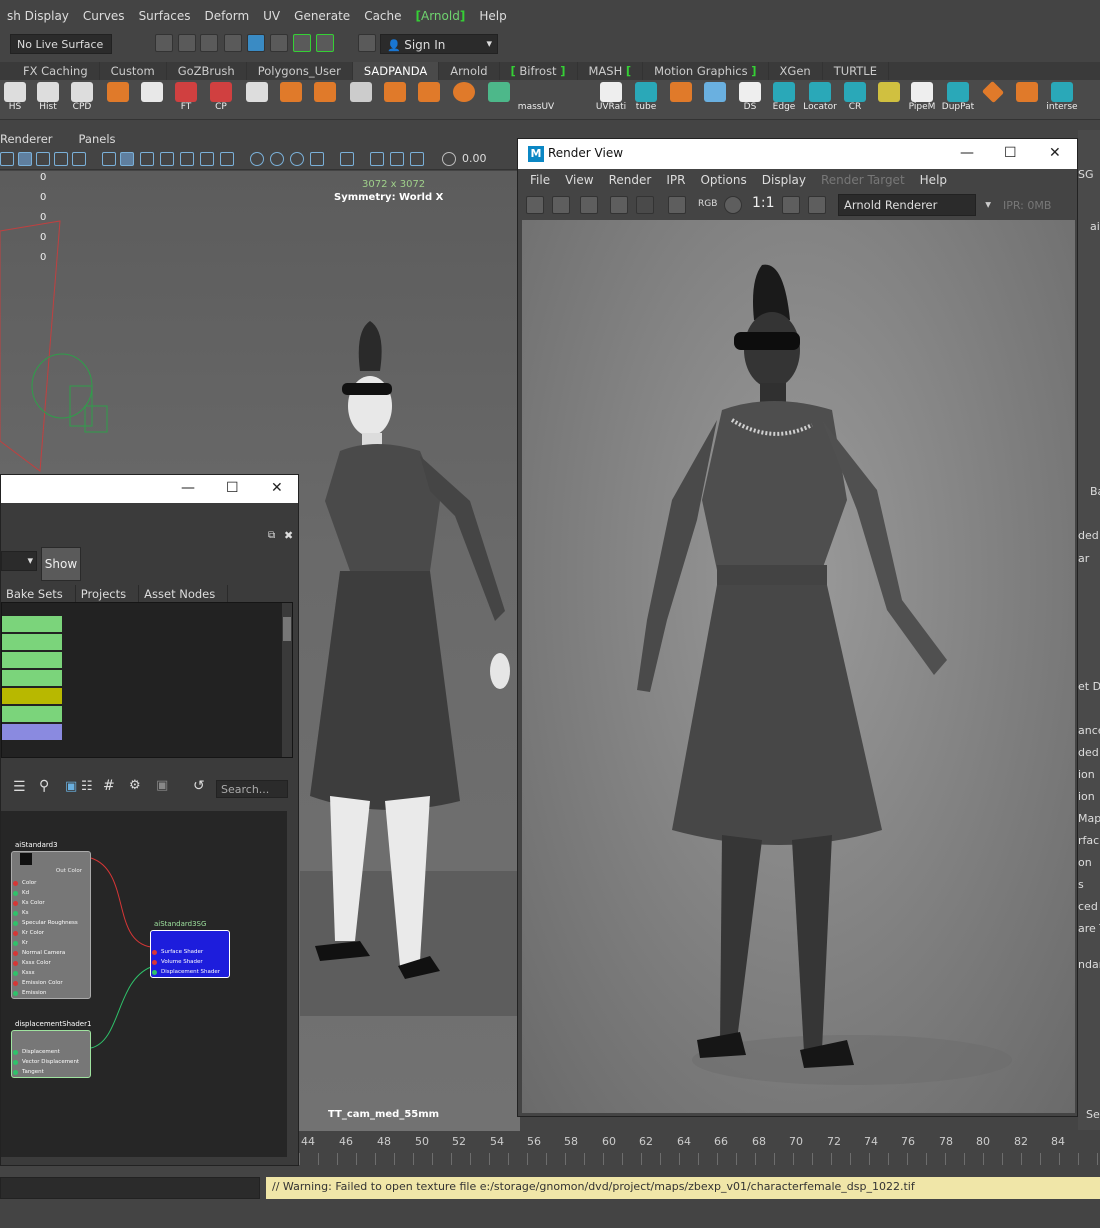  Describe the element at coordinates (186, 99) in the screenshot. I see `shelf-button-ft: FT` at that location.